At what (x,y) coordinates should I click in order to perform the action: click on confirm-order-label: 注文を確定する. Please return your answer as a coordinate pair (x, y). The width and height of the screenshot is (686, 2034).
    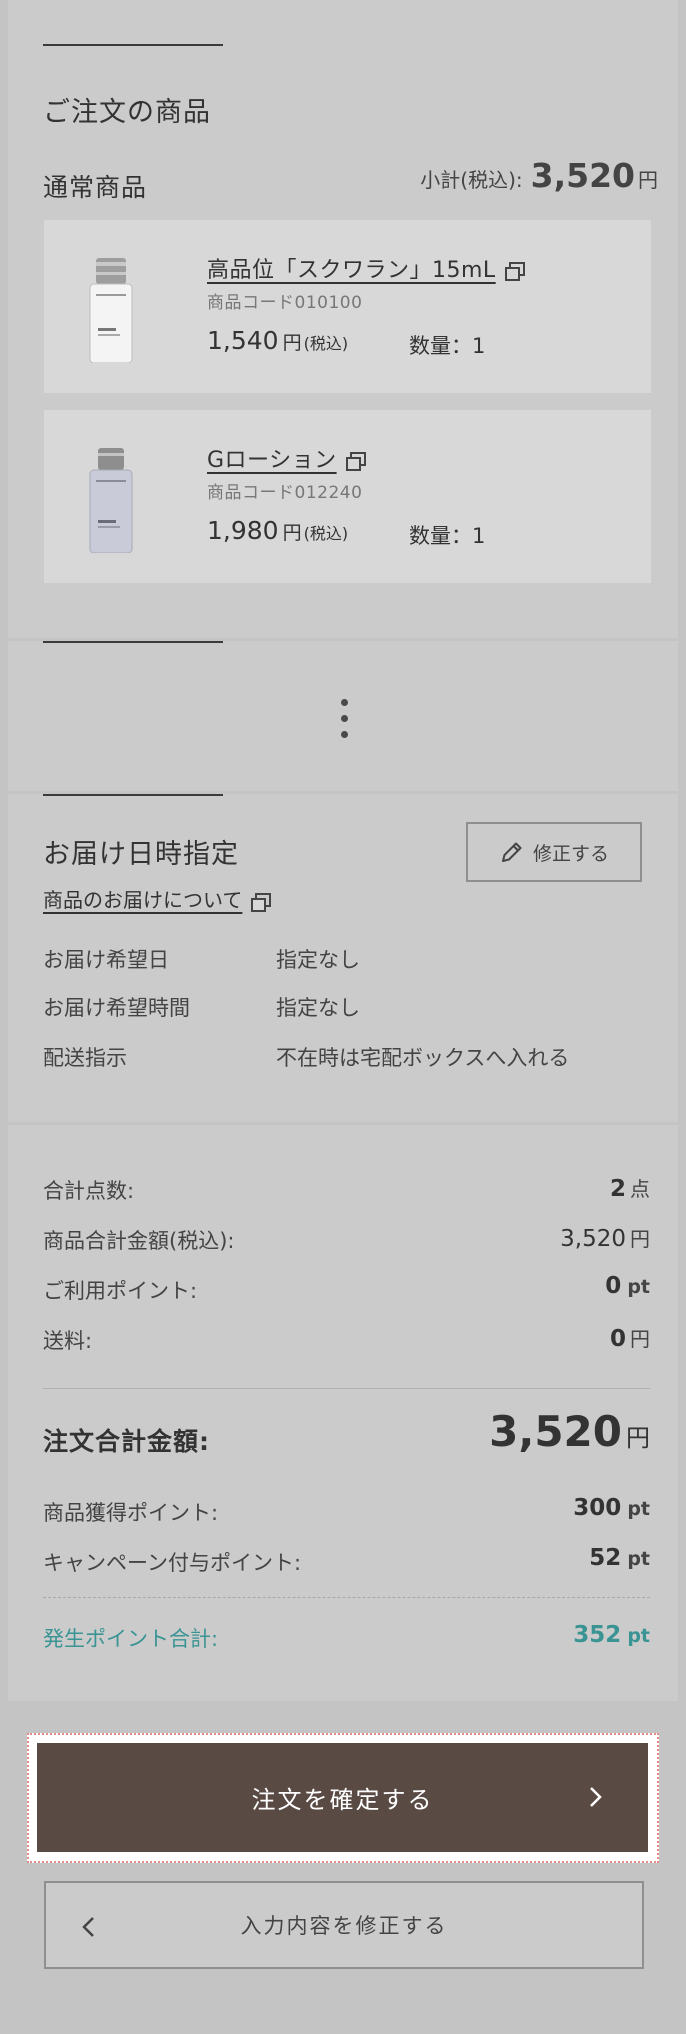
    Looking at the image, I should click on (342, 1800).